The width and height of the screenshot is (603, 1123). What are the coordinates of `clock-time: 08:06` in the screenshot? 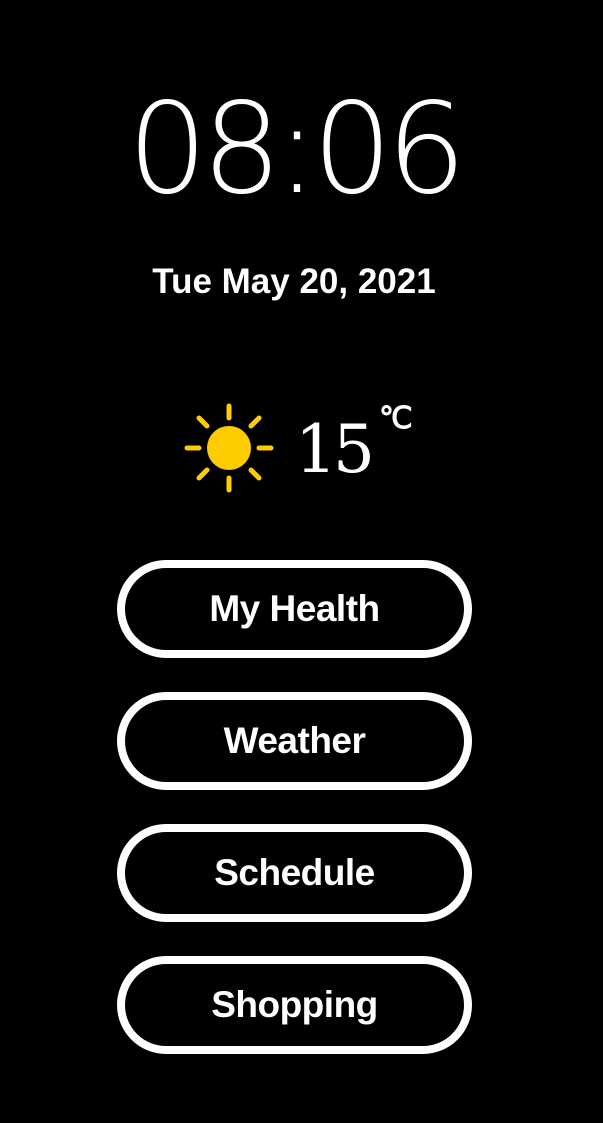 It's located at (296, 148).